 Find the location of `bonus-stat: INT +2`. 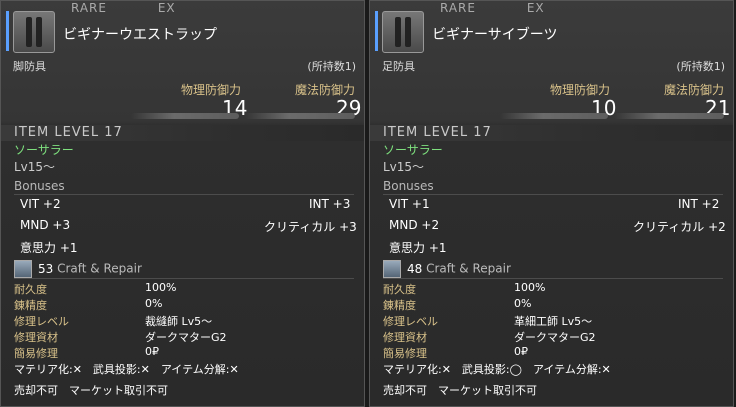

bonus-stat: INT +2 is located at coordinates (699, 204).